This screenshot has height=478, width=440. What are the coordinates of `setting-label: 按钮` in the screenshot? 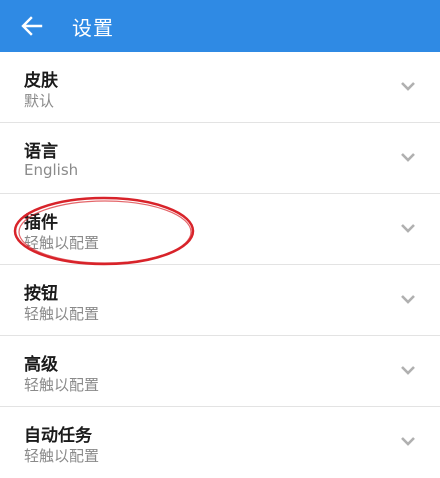 It's located at (41, 294).